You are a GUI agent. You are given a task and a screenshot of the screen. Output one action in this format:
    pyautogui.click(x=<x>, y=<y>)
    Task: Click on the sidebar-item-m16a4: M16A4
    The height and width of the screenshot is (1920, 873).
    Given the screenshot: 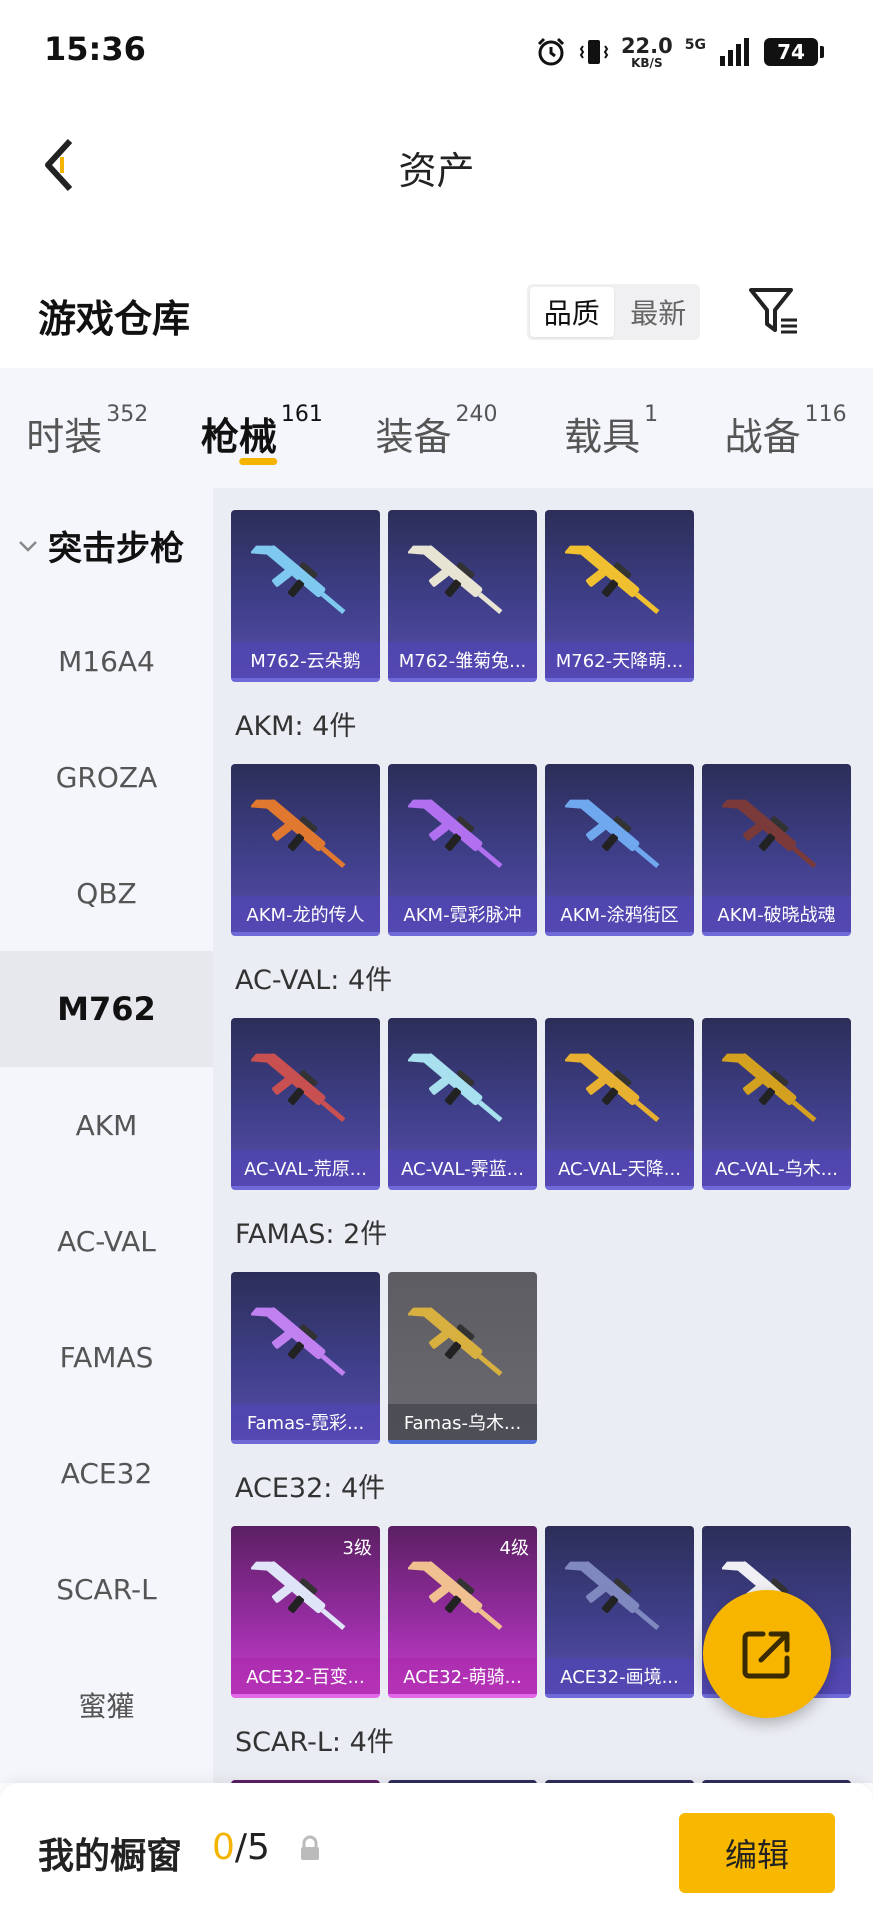 What is the action you would take?
    pyautogui.click(x=106, y=661)
    